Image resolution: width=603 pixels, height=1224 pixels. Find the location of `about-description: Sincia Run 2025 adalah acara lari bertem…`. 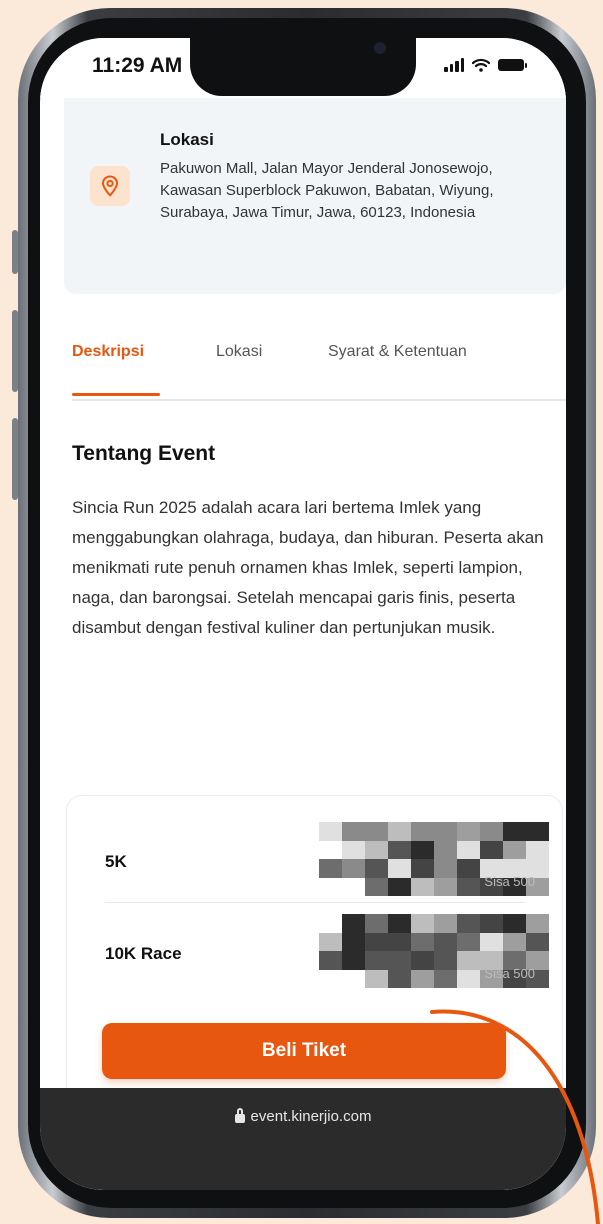

about-description: Sincia Run 2025 adalah acara lari bertem… is located at coordinates (308, 567).